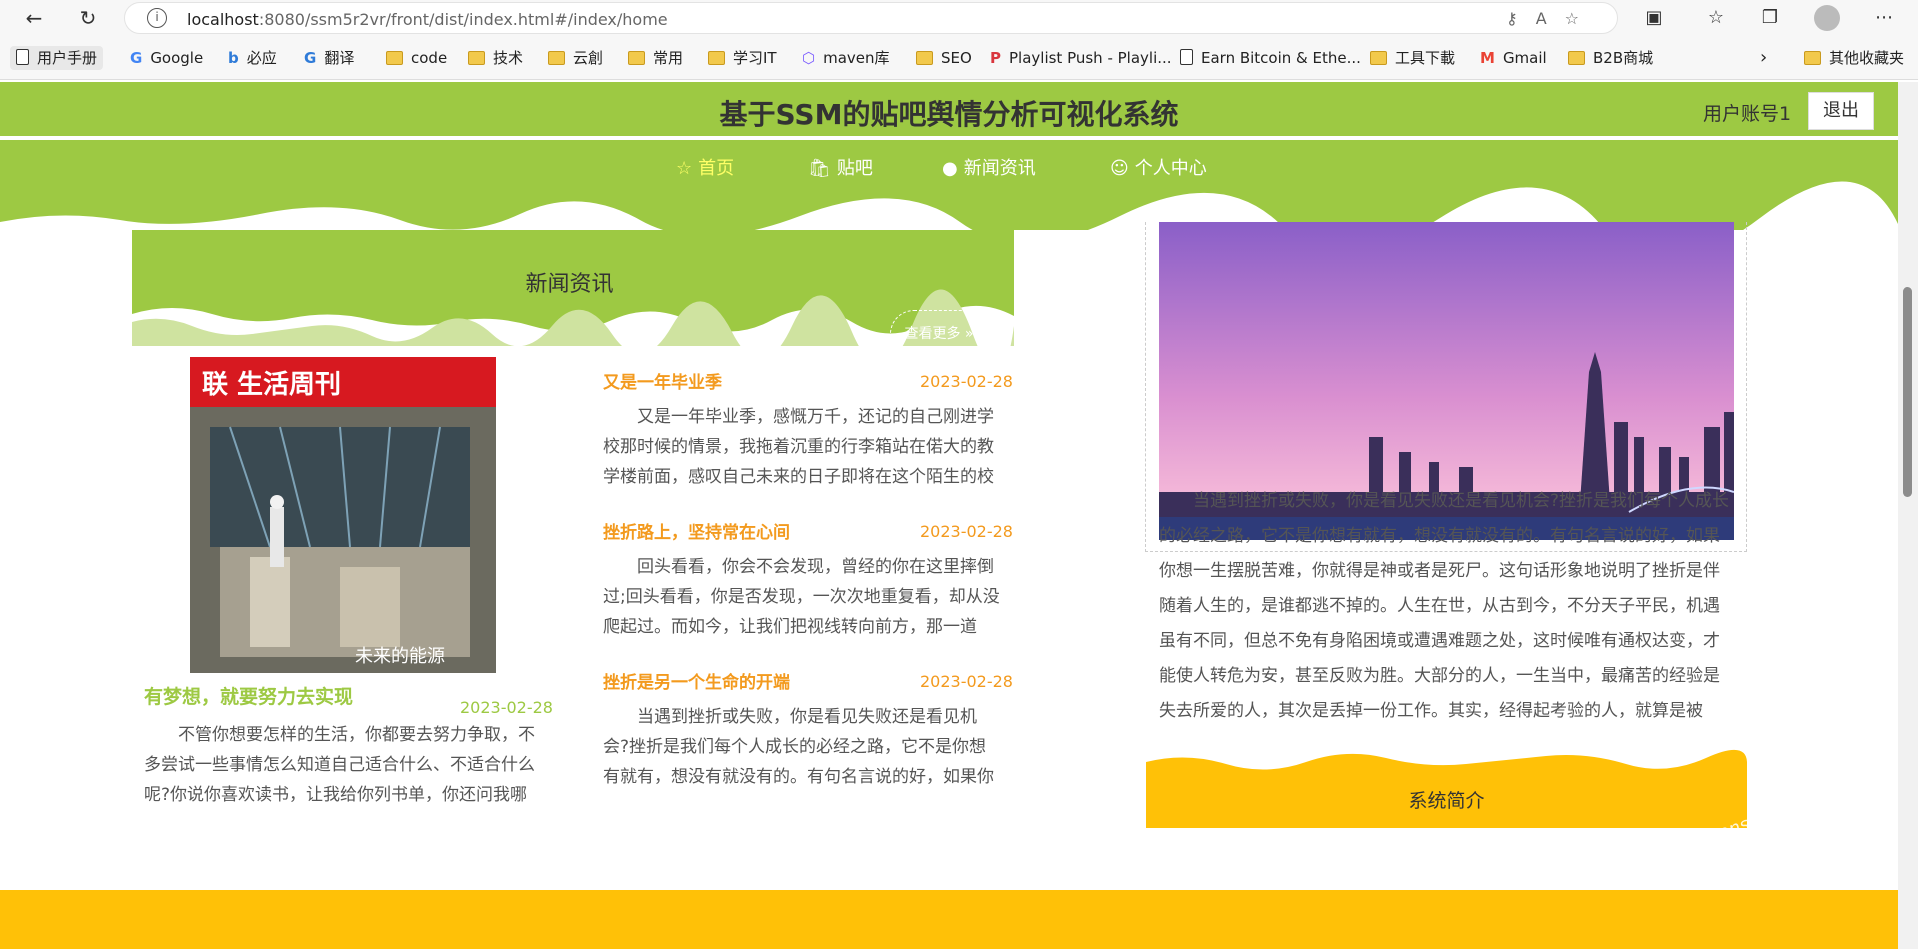 The width and height of the screenshot is (1918, 949). What do you see at coordinates (506, 707) in the screenshot?
I see `featured-news-date: 2023-02-28` at bounding box center [506, 707].